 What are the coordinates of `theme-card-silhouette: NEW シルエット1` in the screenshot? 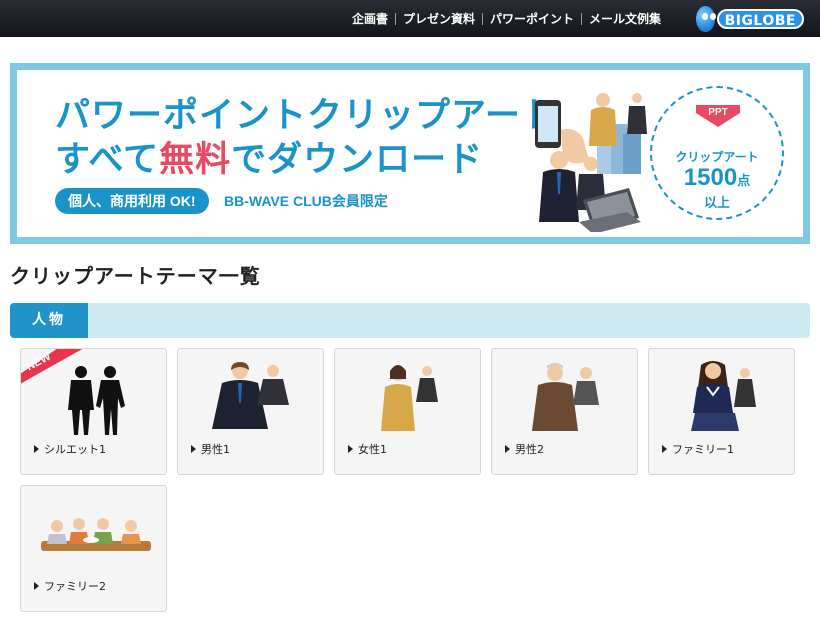 It's located at (93, 411).